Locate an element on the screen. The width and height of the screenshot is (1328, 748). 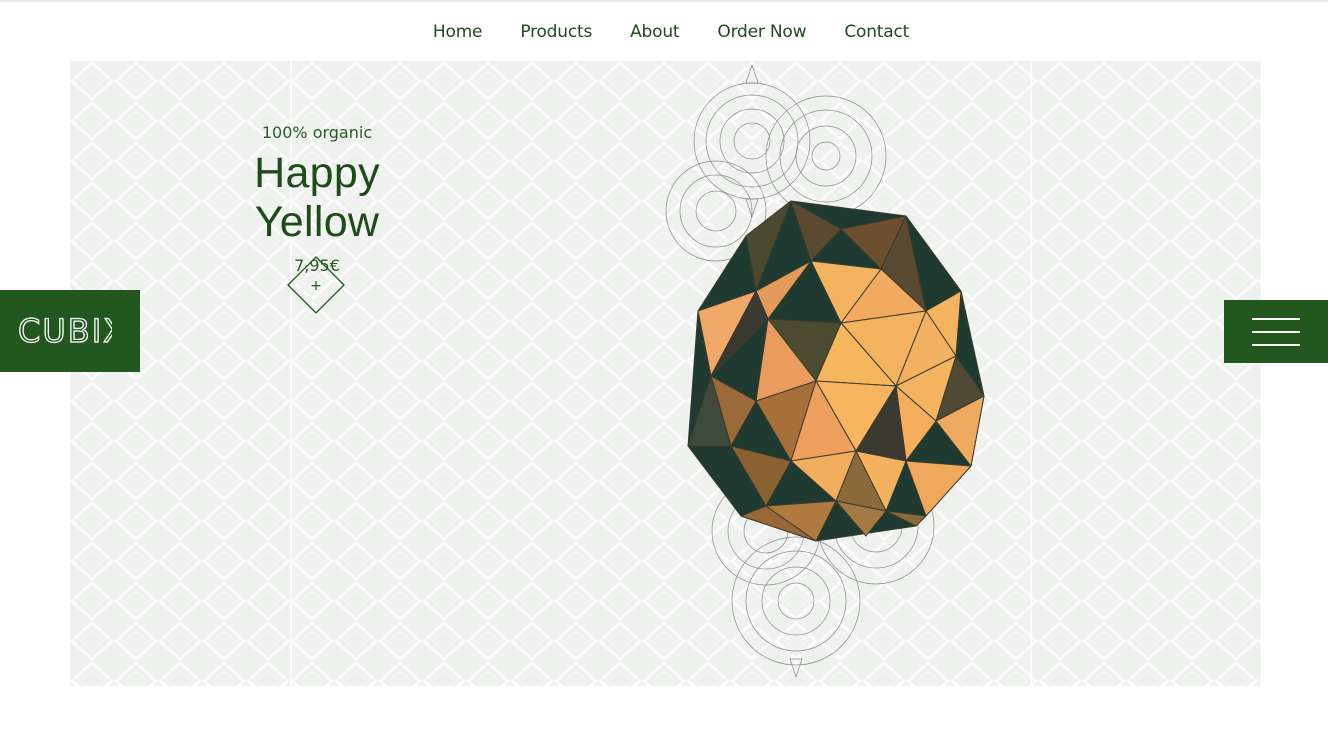
nav-contact-link: Contact is located at coordinates (876, 32).